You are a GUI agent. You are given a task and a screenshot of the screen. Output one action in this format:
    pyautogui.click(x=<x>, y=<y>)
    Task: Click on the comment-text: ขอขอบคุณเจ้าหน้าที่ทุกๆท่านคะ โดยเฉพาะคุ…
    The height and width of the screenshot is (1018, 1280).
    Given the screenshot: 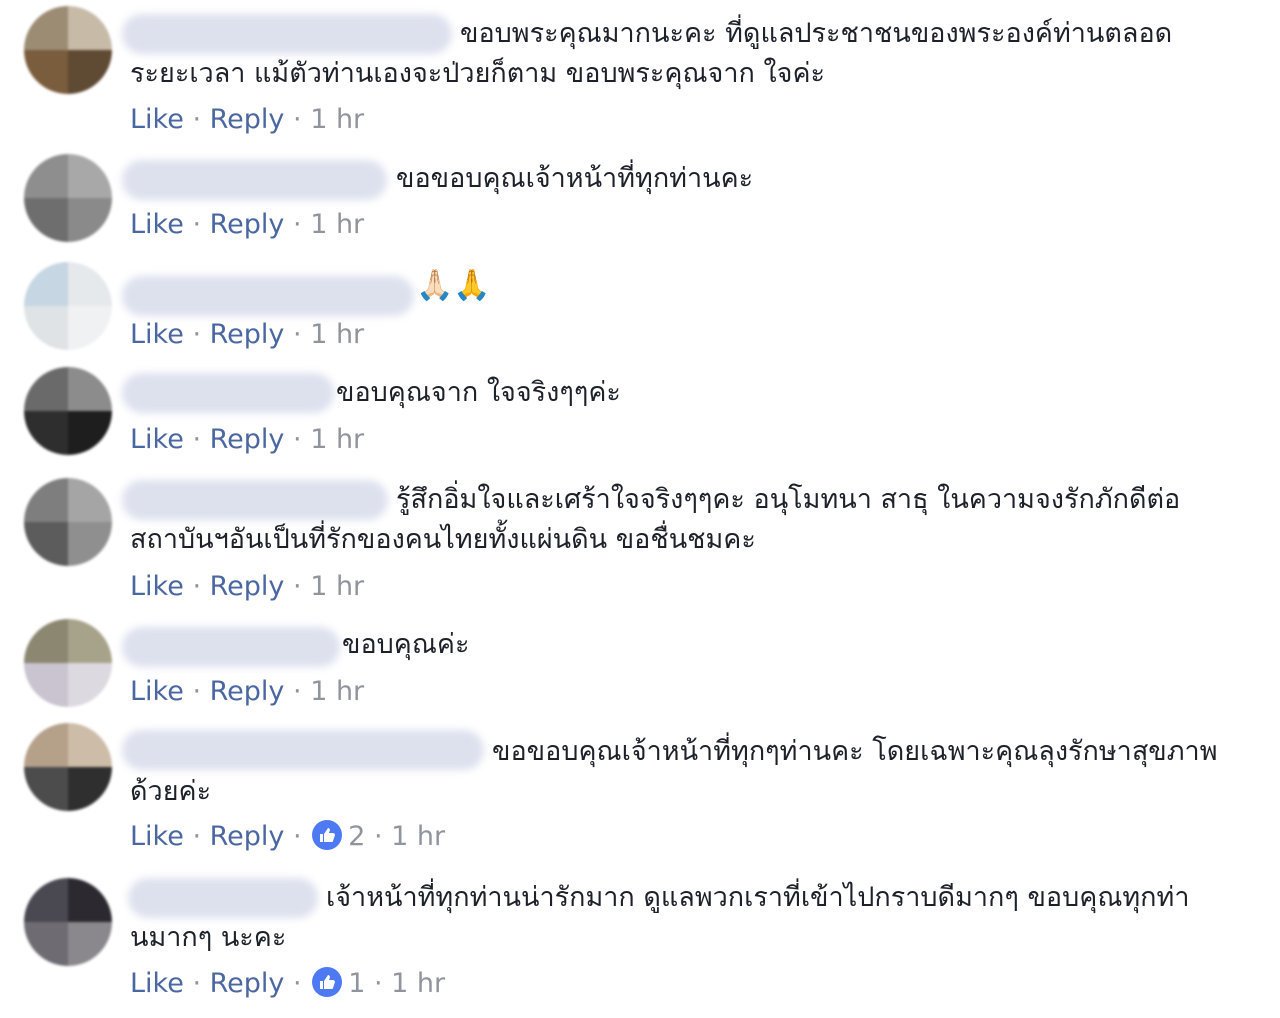 What is the action you would take?
    pyautogui.click(x=674, y=771)
    